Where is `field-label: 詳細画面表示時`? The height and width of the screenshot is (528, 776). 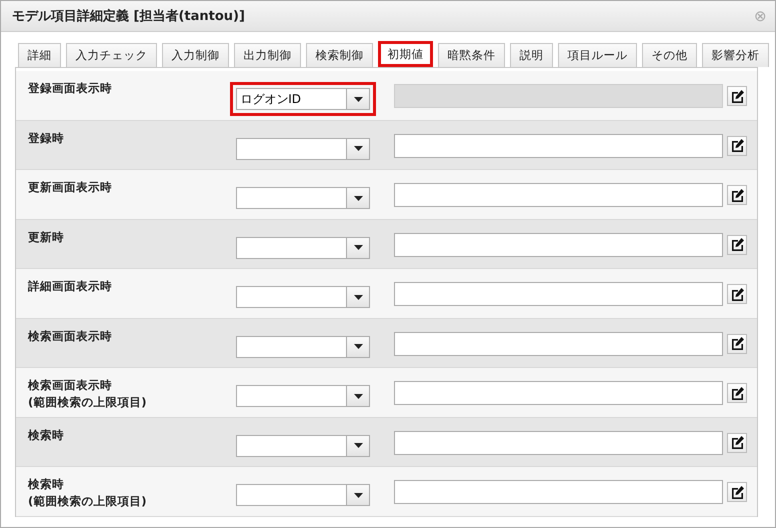
field-label: 詳細画面表示時 is located at coordinates (70, 286).